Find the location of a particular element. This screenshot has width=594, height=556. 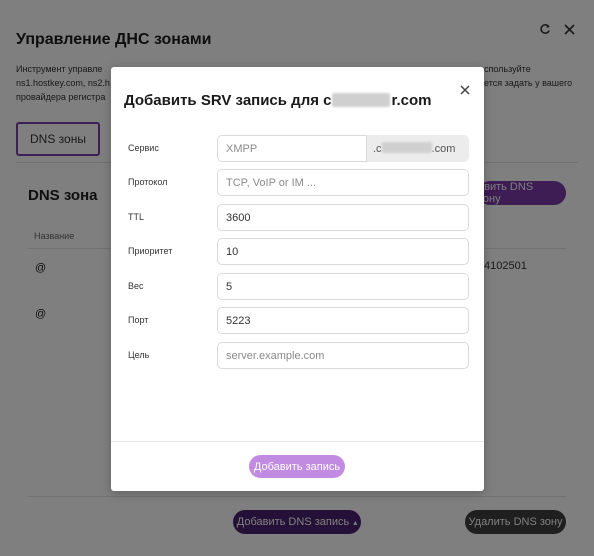

field-label: Порт is located at coordinates (138, 320).